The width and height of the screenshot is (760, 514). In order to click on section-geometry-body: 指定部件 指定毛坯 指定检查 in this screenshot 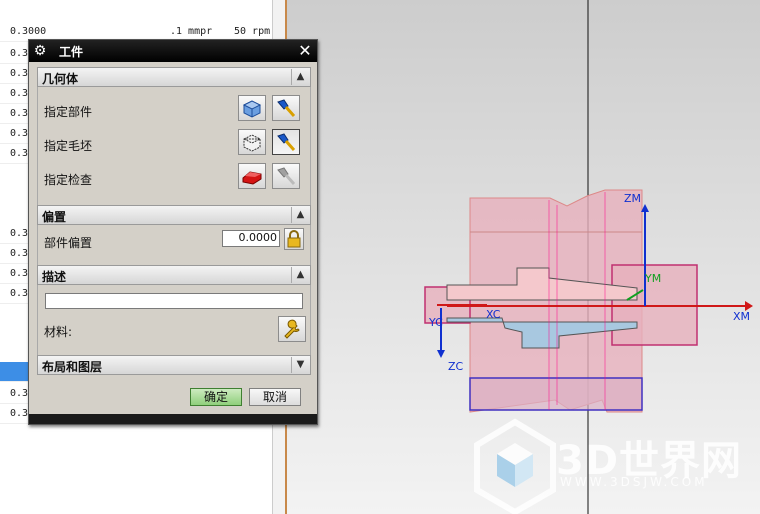, I will do `click(174, 146)`.